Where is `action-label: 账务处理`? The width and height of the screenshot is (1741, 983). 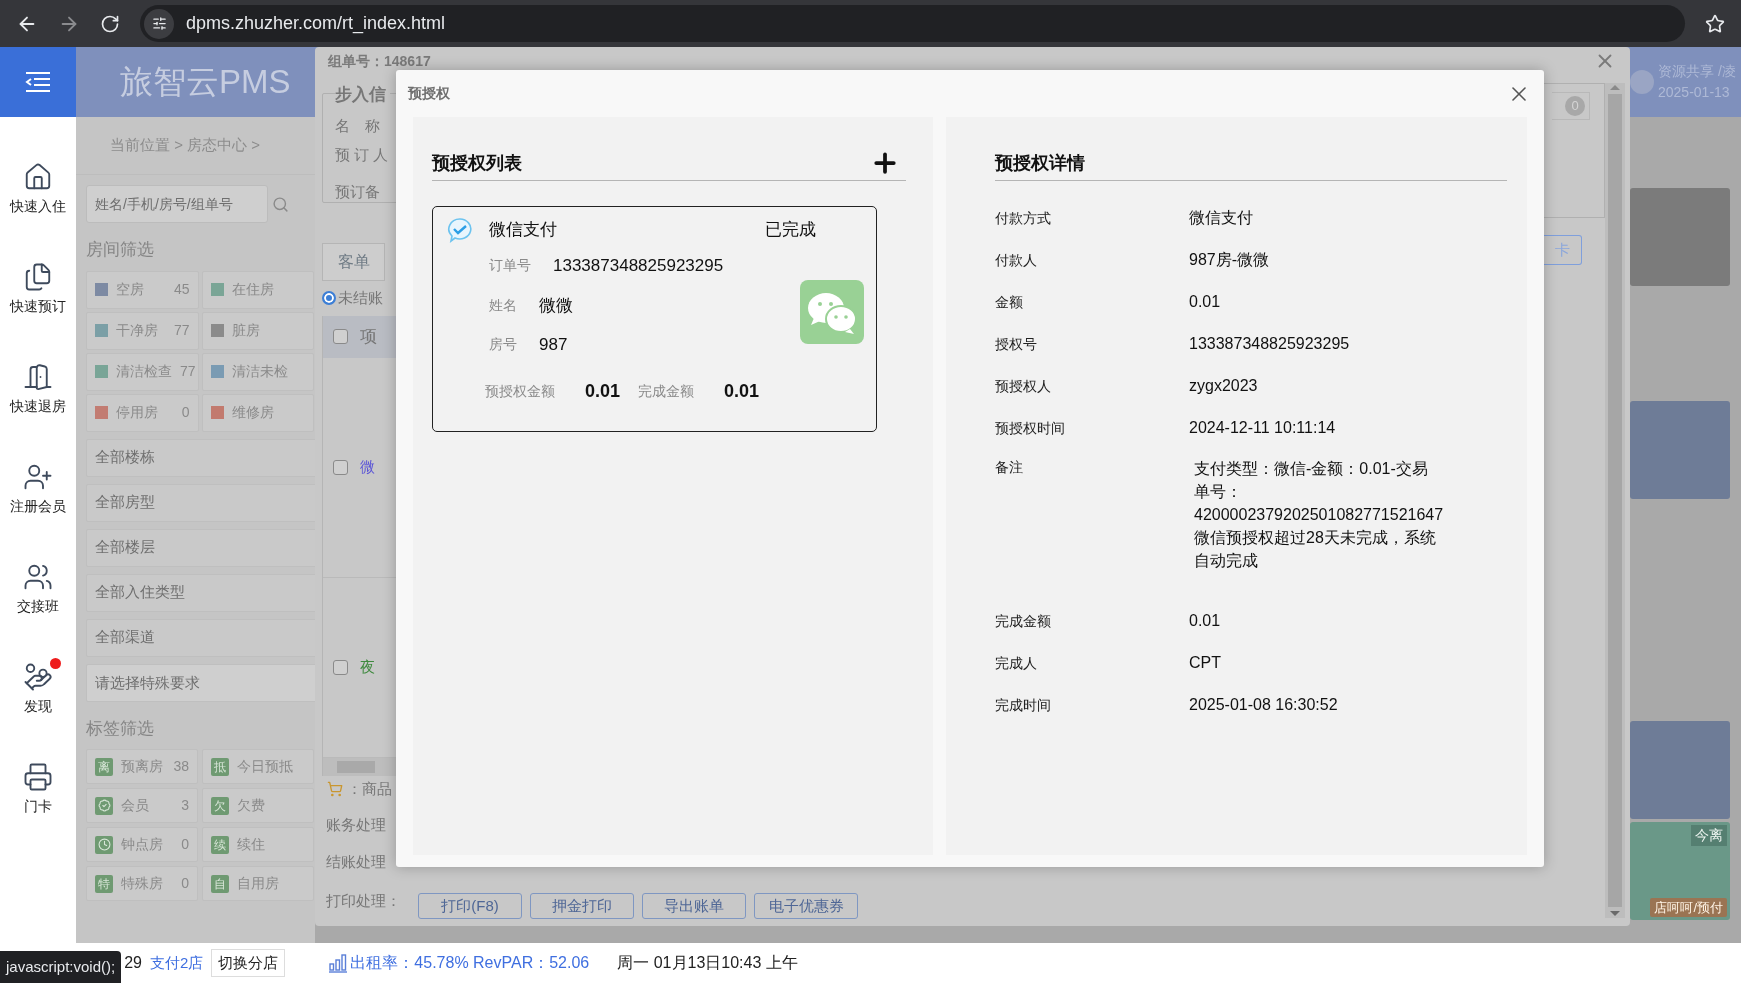
action-label: 账务处理 is located at coordinates (356, 825).